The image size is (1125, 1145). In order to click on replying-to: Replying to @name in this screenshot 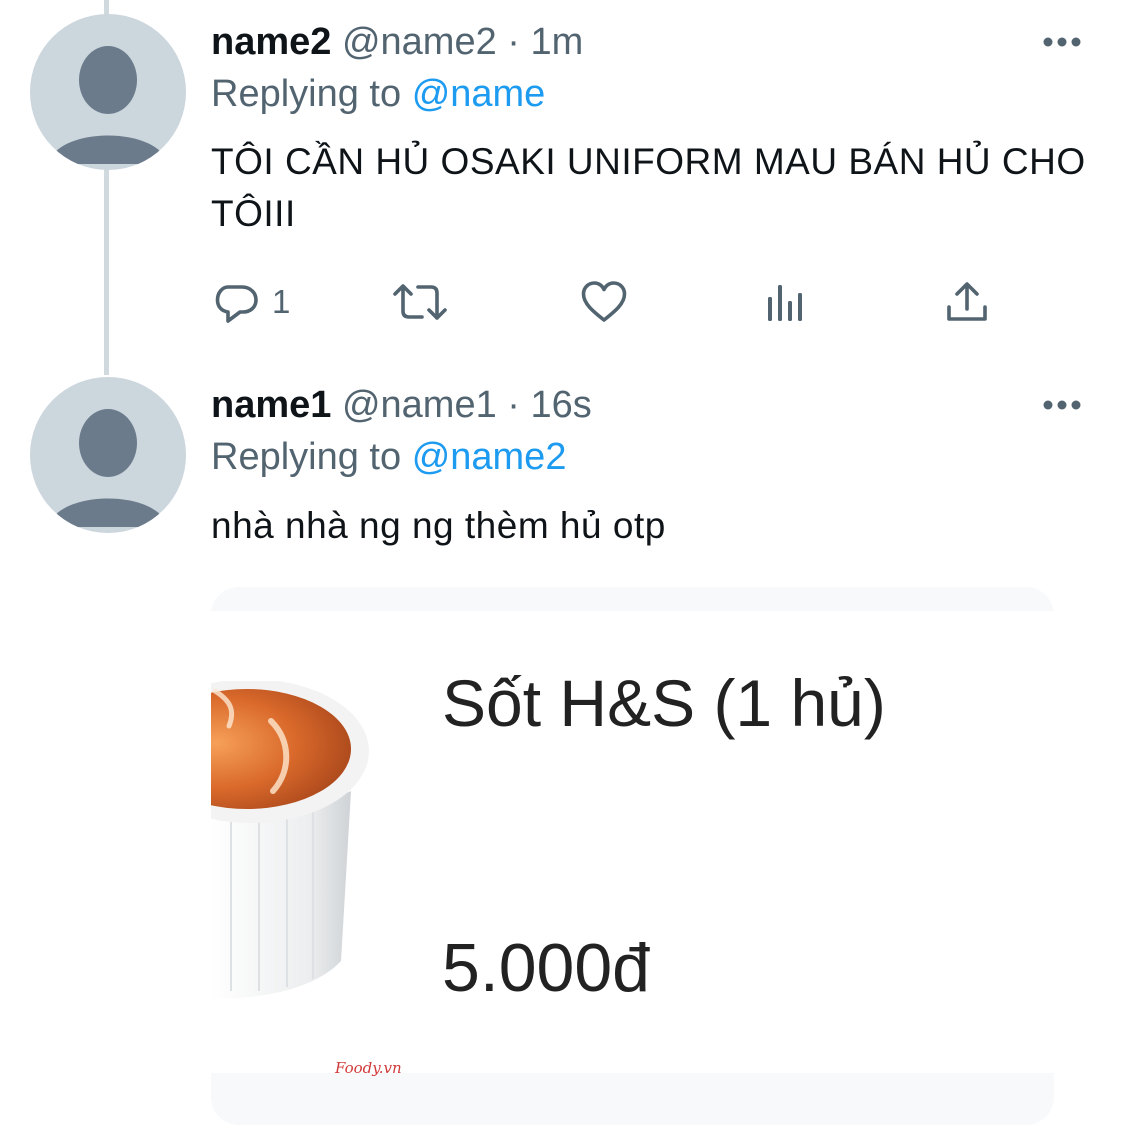, I will do `click(378, 94)`.